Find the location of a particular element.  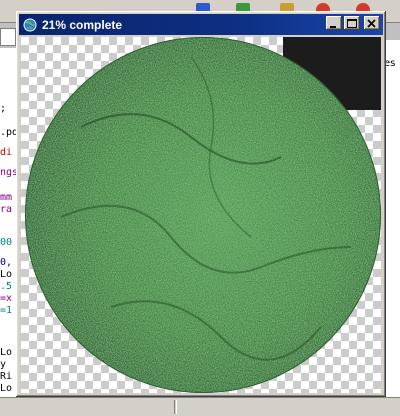

title-buttons is located at coordinates (353, 23).